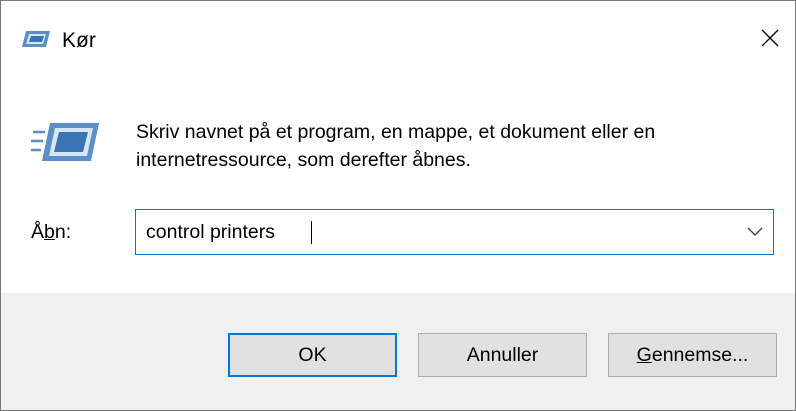 The width and height of the screenshot is (796, 411). What do you see at coordinates (65, 142) in the screenshot?
I see `run-program-icon` at bounding box center [65, 142].